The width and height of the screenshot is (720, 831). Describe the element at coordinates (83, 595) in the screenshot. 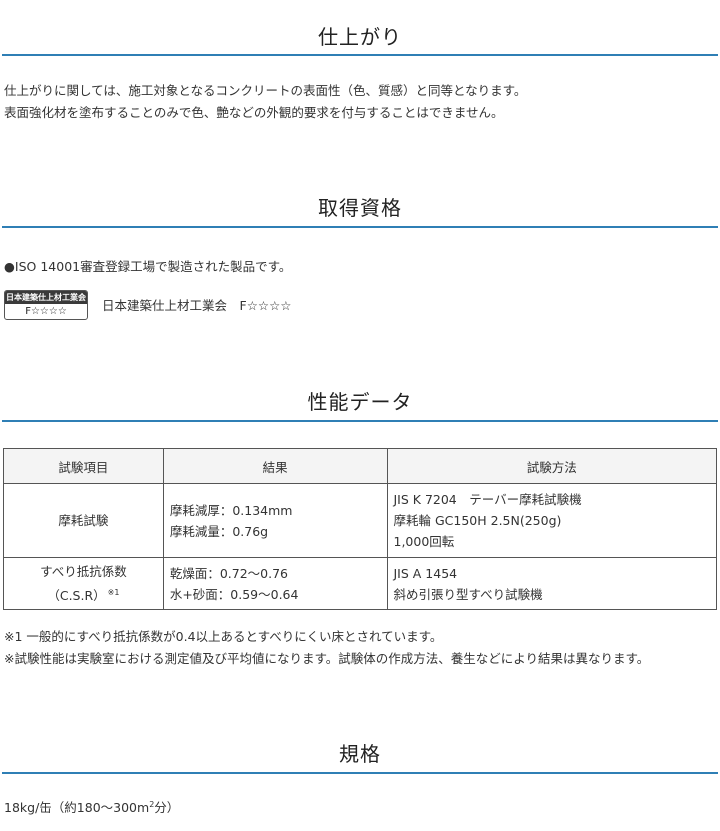

I see `slip-resistance-sub: （C.S.R） ※1` at that location.